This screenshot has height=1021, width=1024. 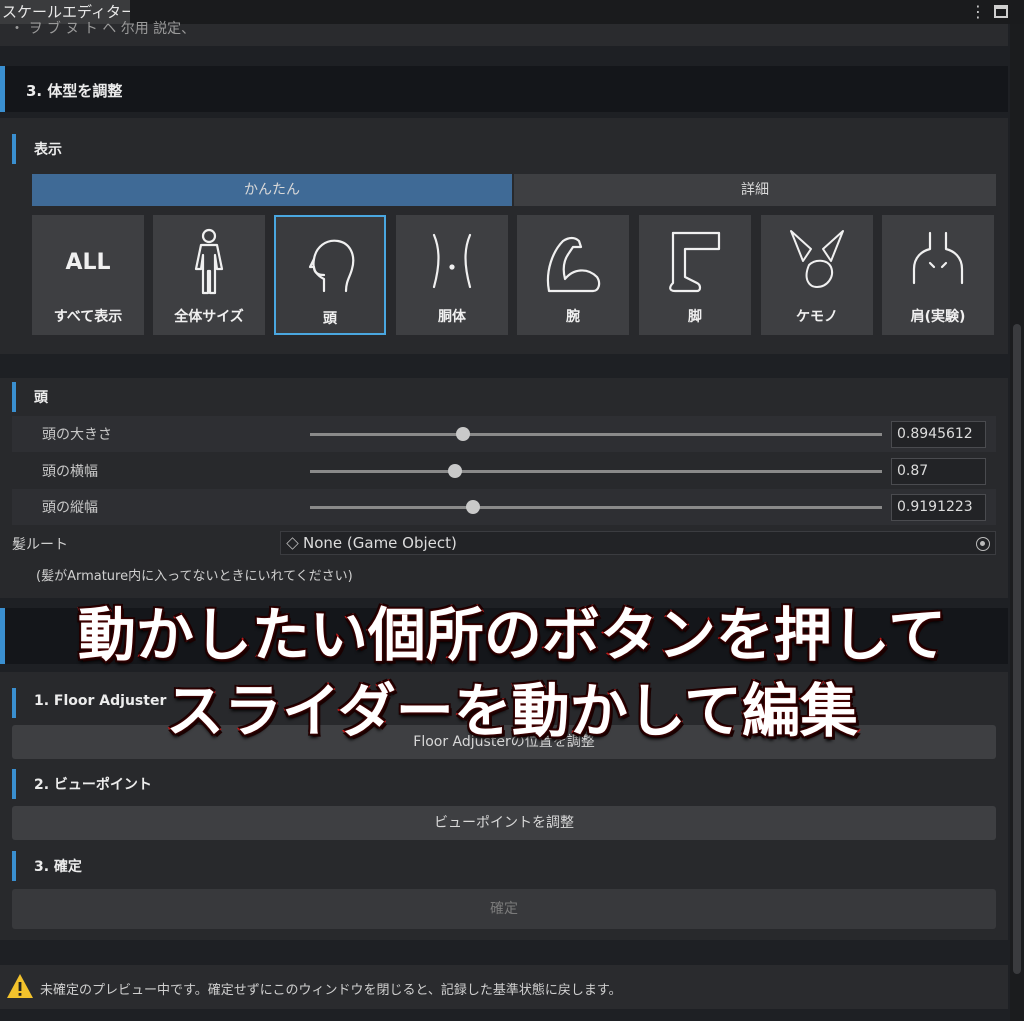 I want to click on slider-row-head-size: 頭の大きさ 0.8945612, so click(x=504, y=434).